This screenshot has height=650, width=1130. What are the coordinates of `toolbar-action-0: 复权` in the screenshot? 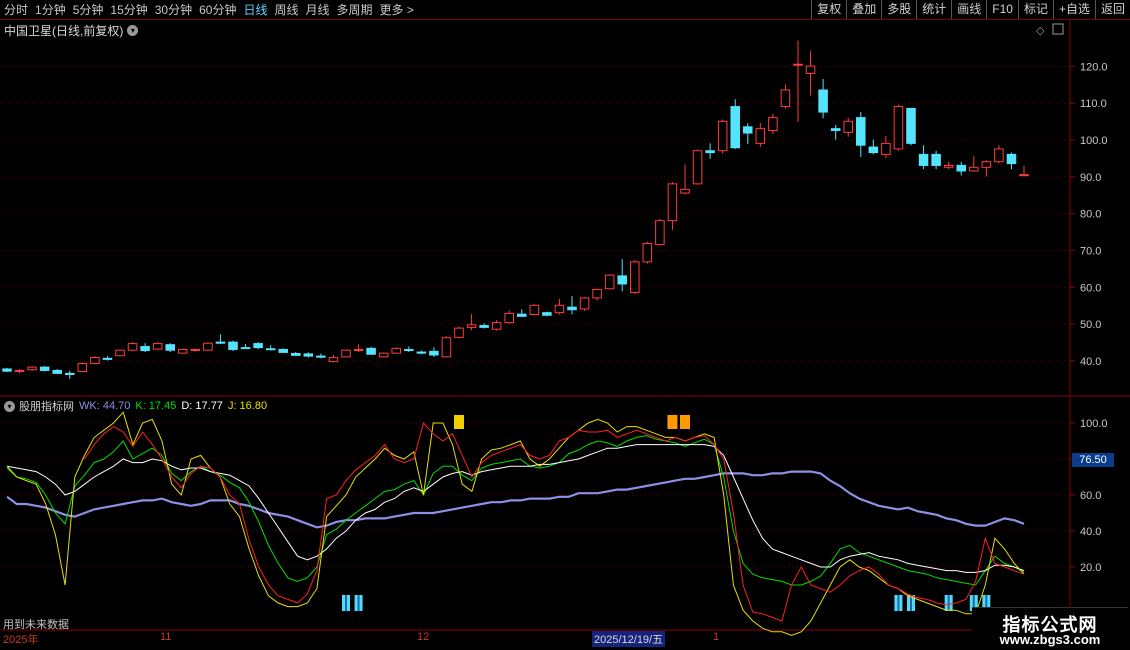 It's located at (828, 9).